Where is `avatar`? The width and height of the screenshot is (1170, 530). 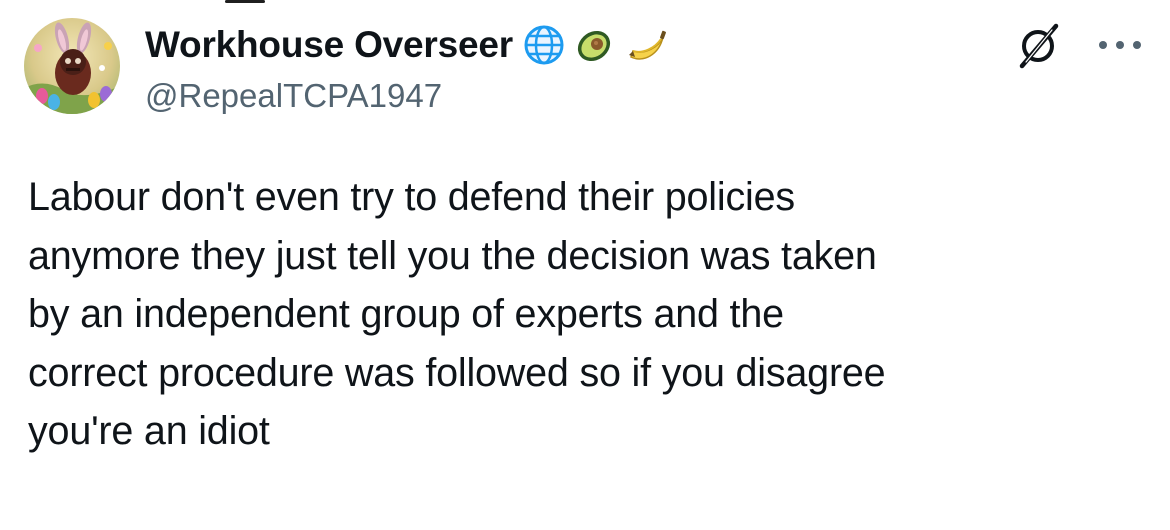 avatar is located at coordinates (72, 66).